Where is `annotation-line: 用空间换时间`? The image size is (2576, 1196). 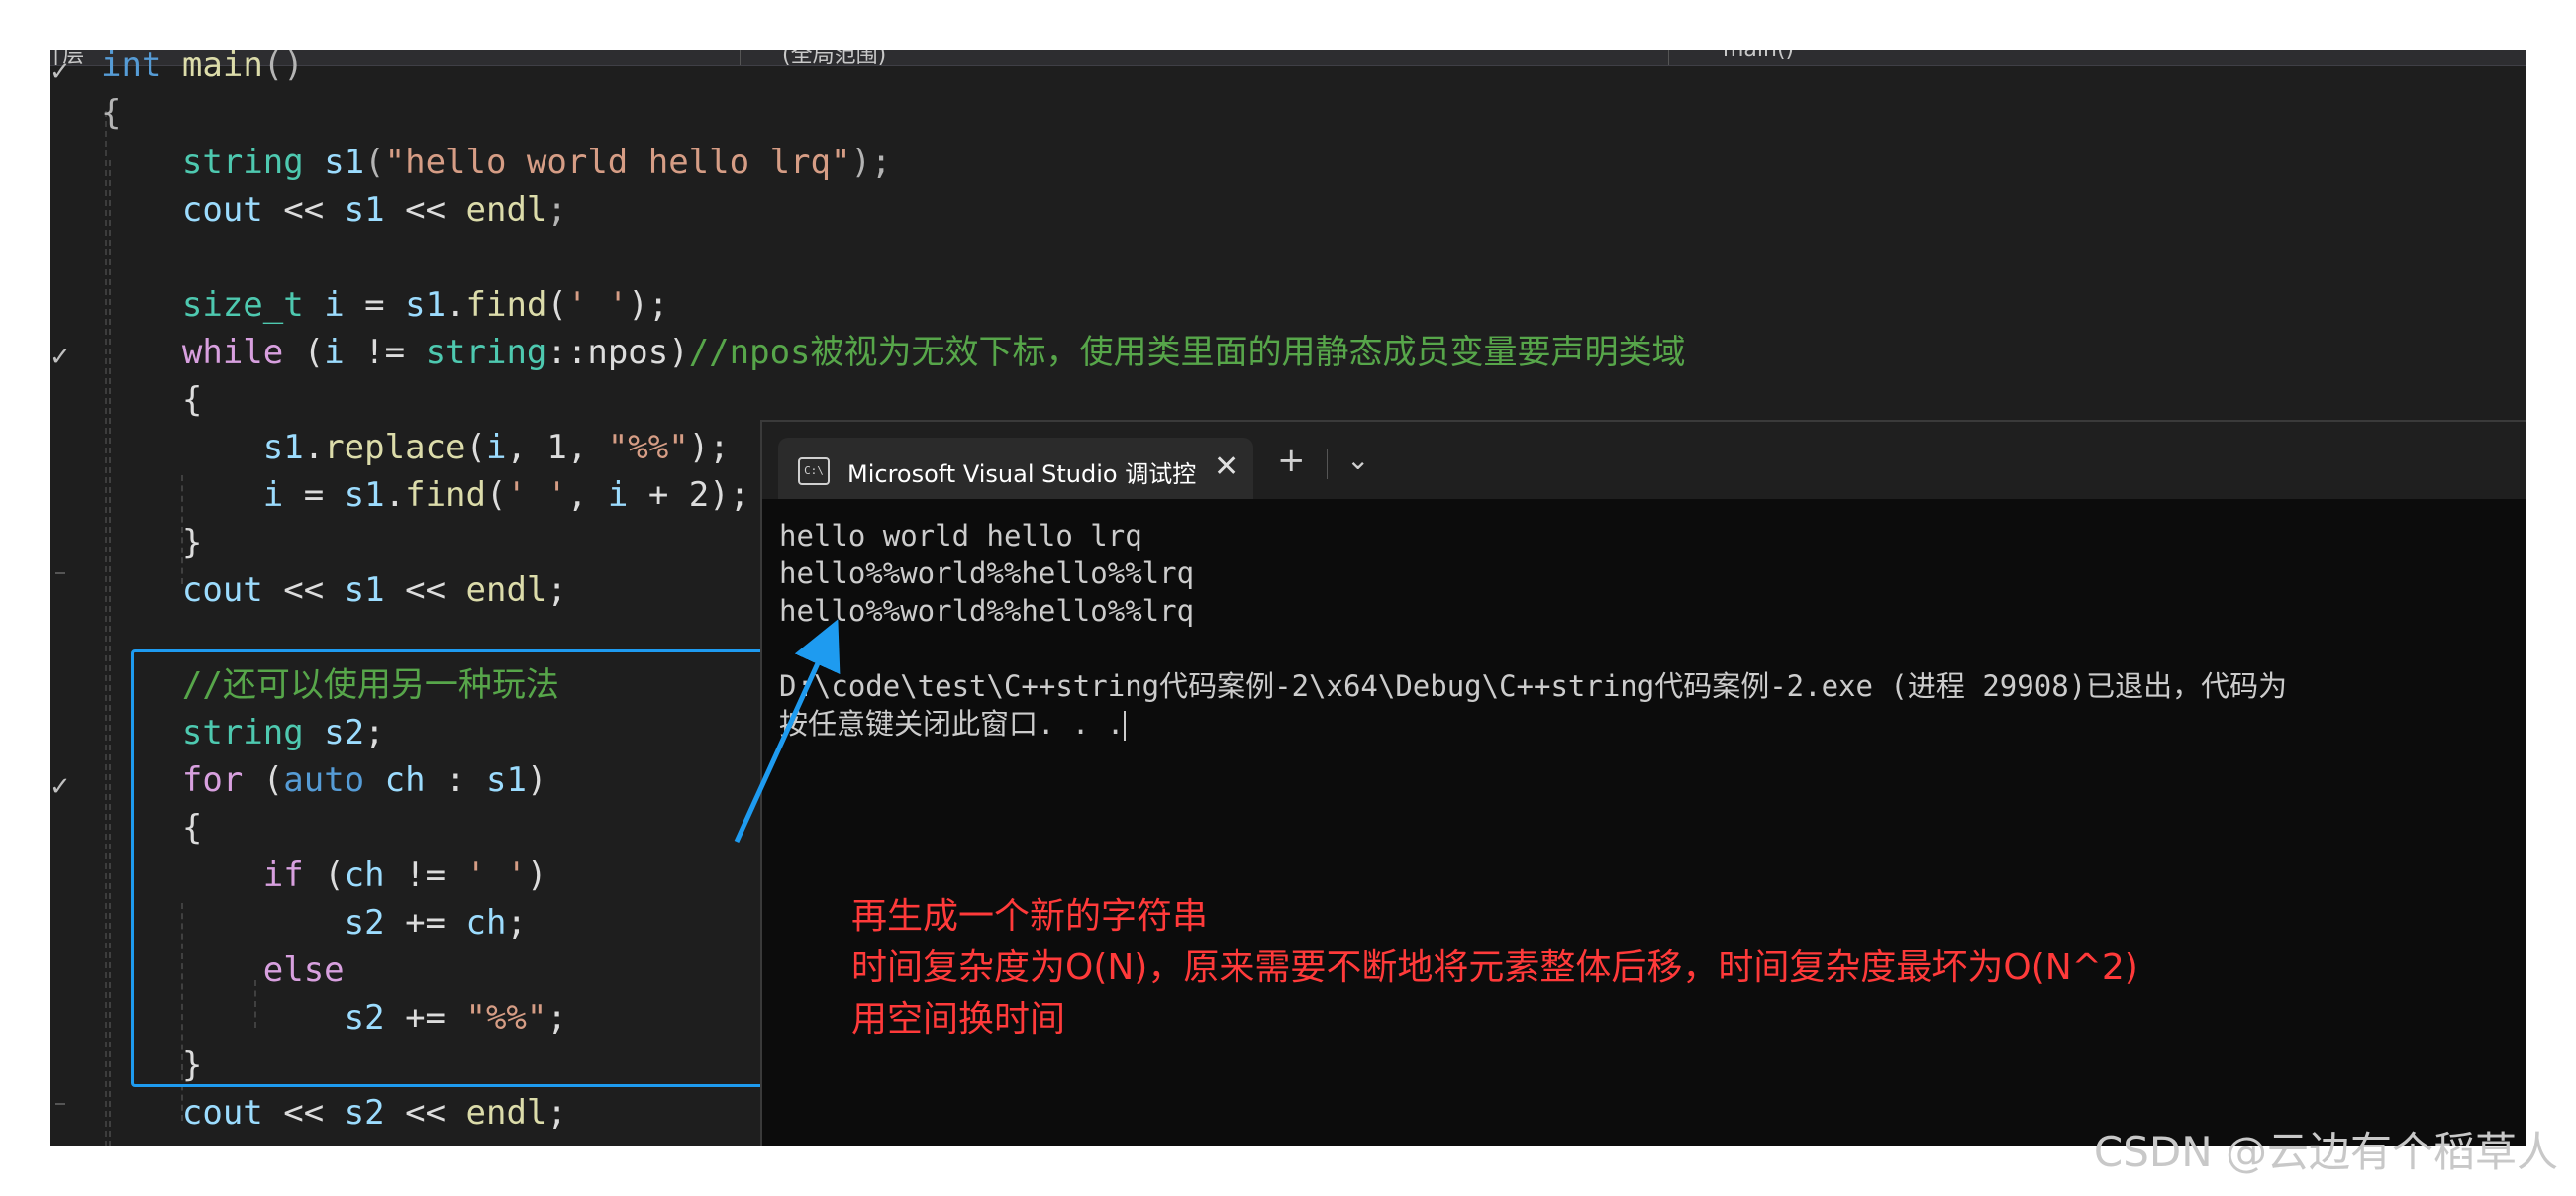 annotation-line: 用空间换时间 is located at coordinates (959, 1019).